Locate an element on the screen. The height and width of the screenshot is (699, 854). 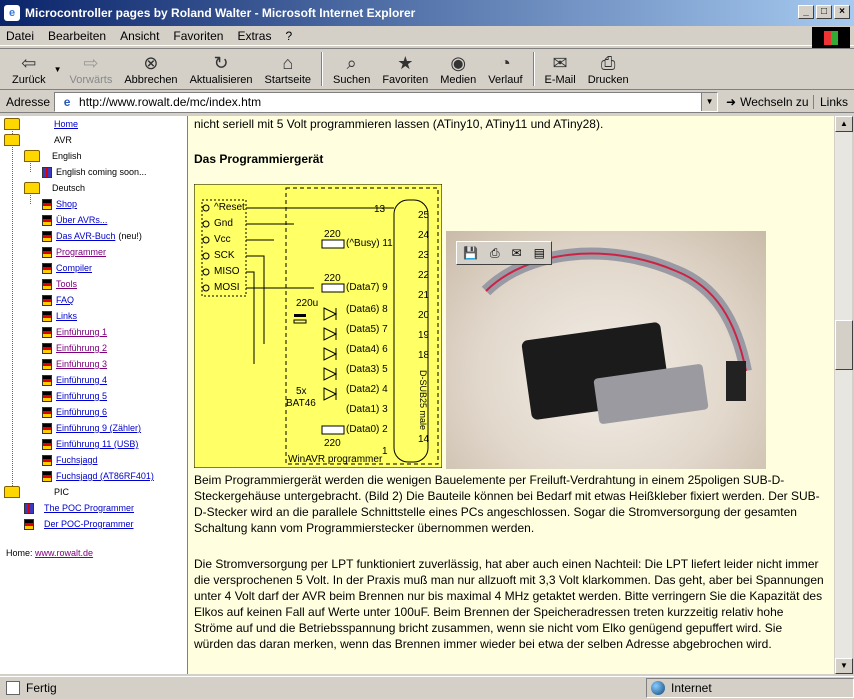
nav-pic-item: The POC Programmer is located at coordinates (79, 508).